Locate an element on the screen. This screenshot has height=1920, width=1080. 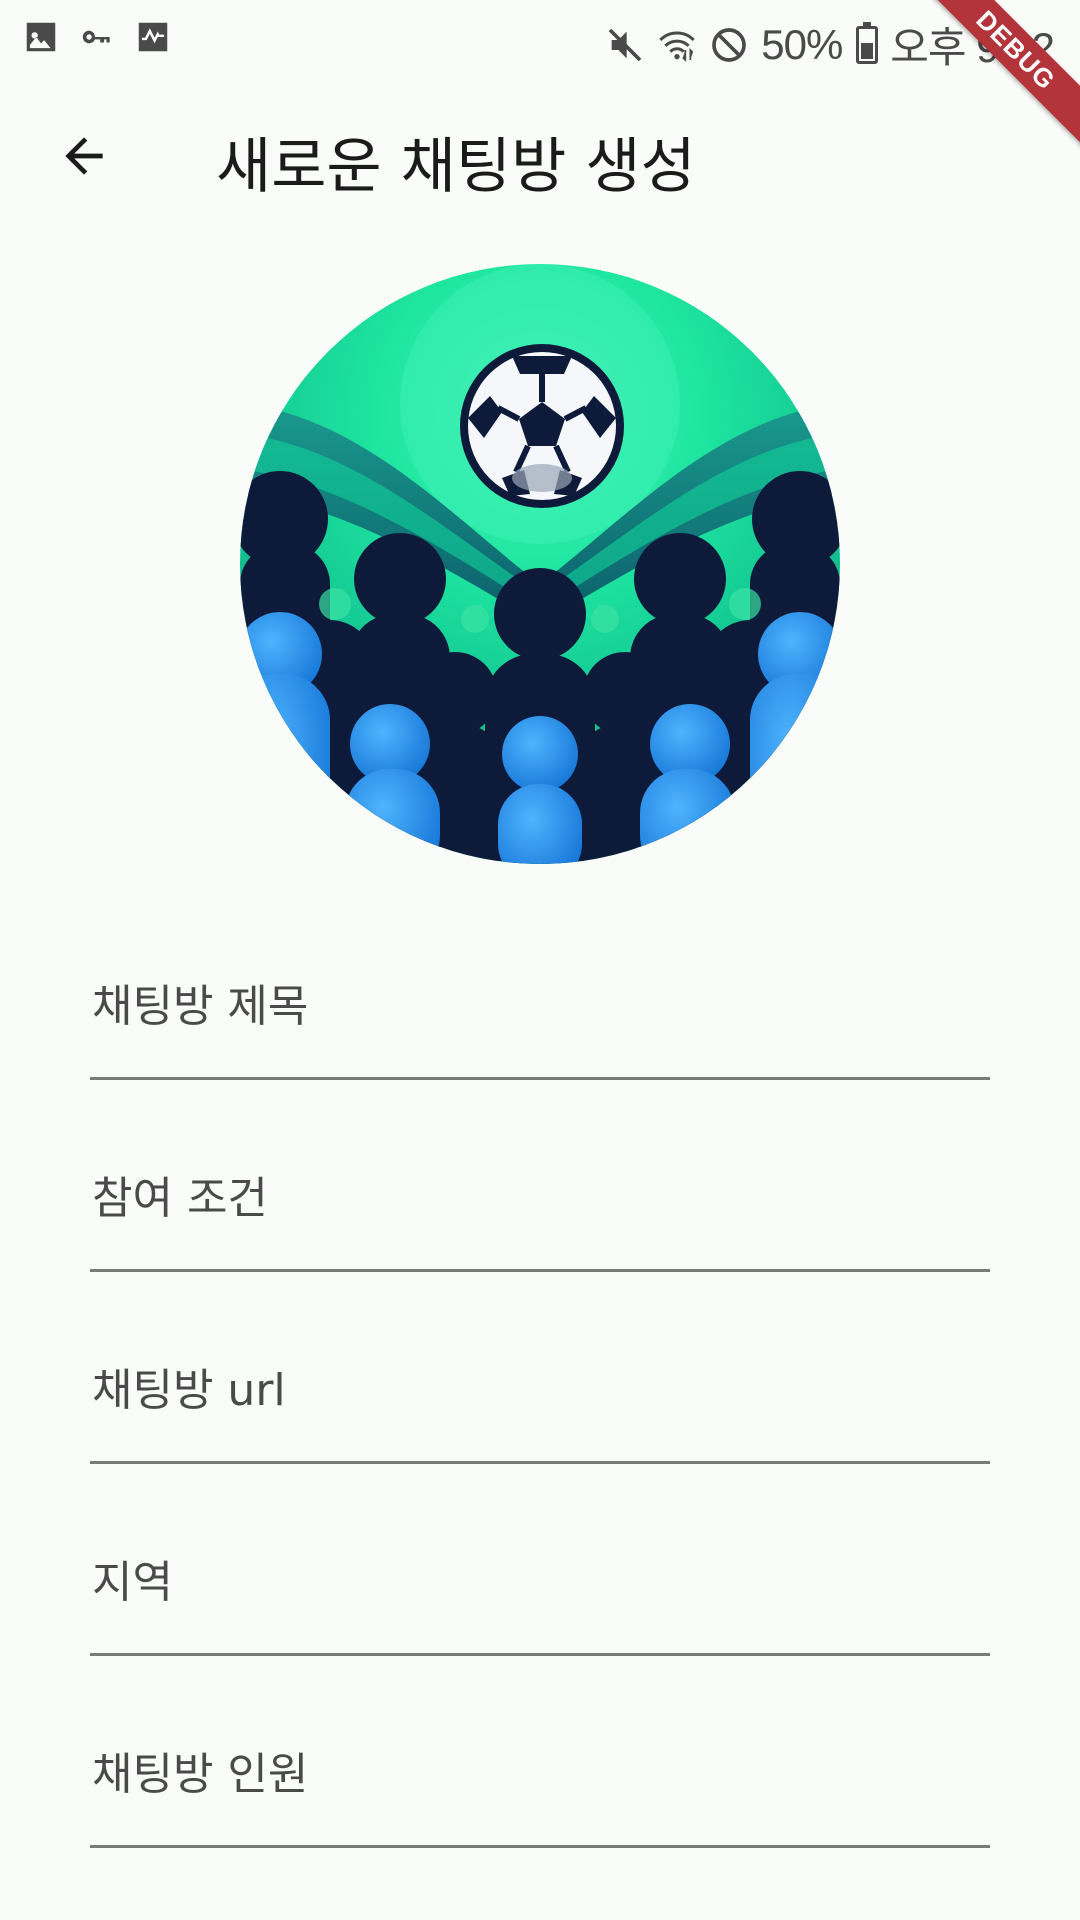
status-bar: 50% 오후 9:22 is located at coordinates (540, 38).